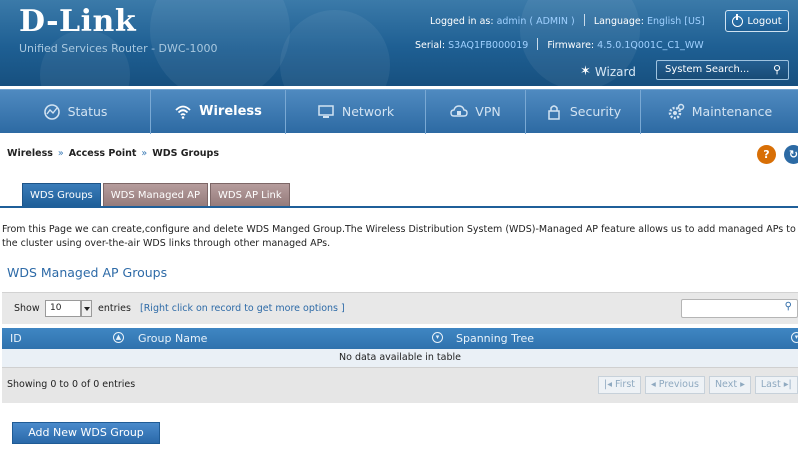 The height and width of the screenshot is (450, 798). What do you see at coordinates (399, 207) in the screenshot?
I see `tab-underline` at bounding box center [399, 207].